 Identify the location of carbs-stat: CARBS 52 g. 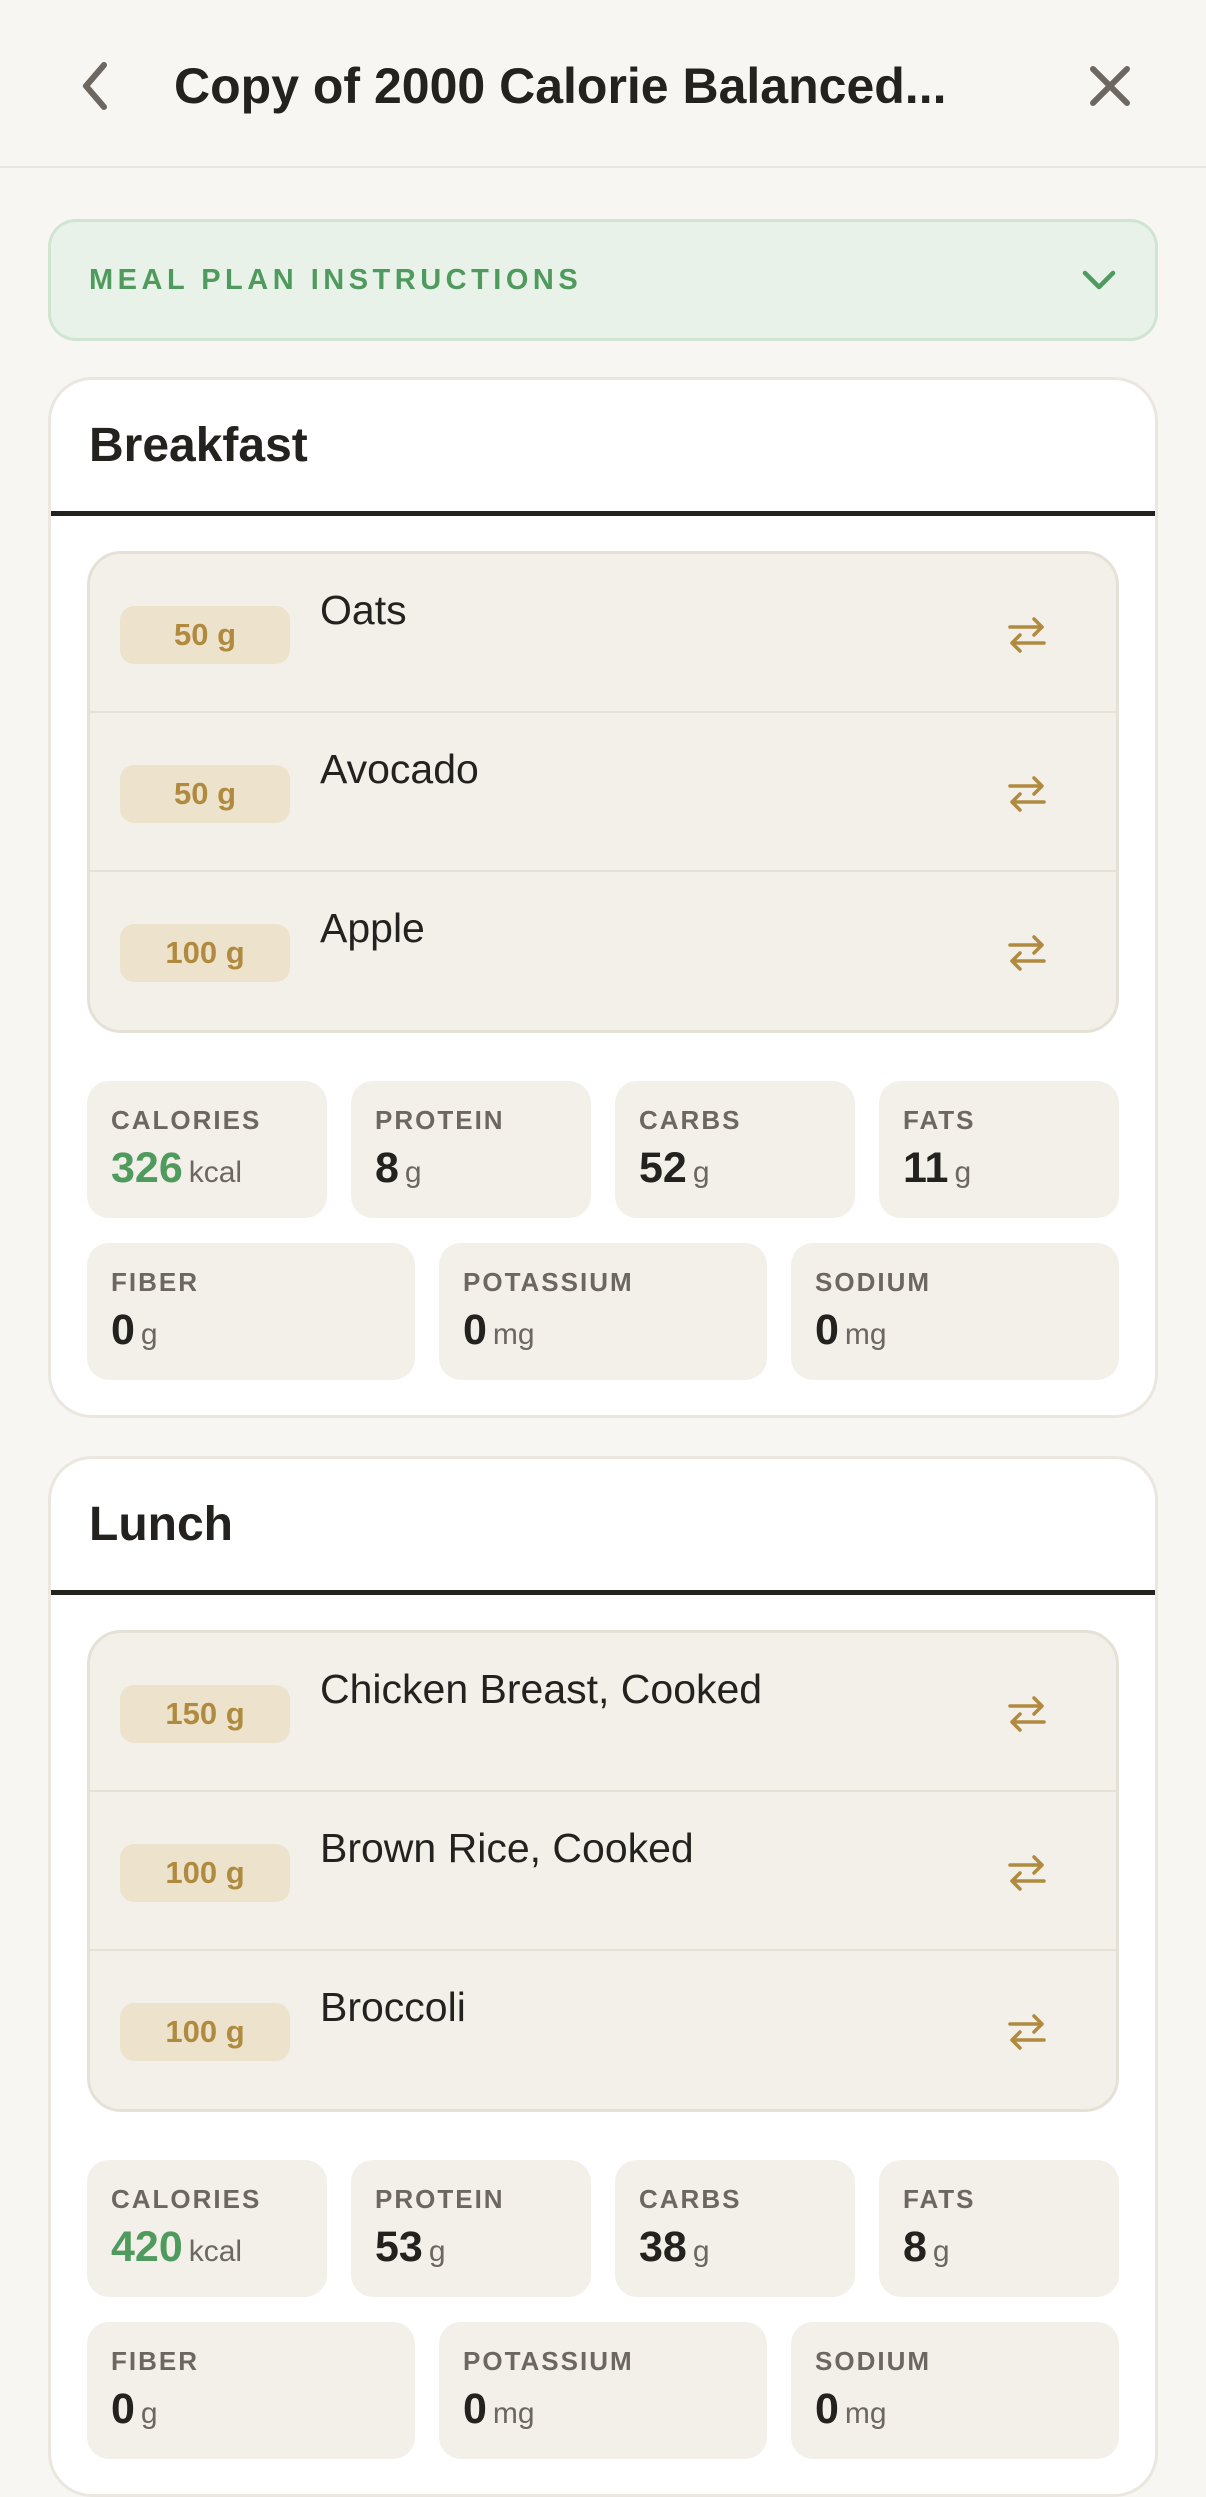
(735, 1149).